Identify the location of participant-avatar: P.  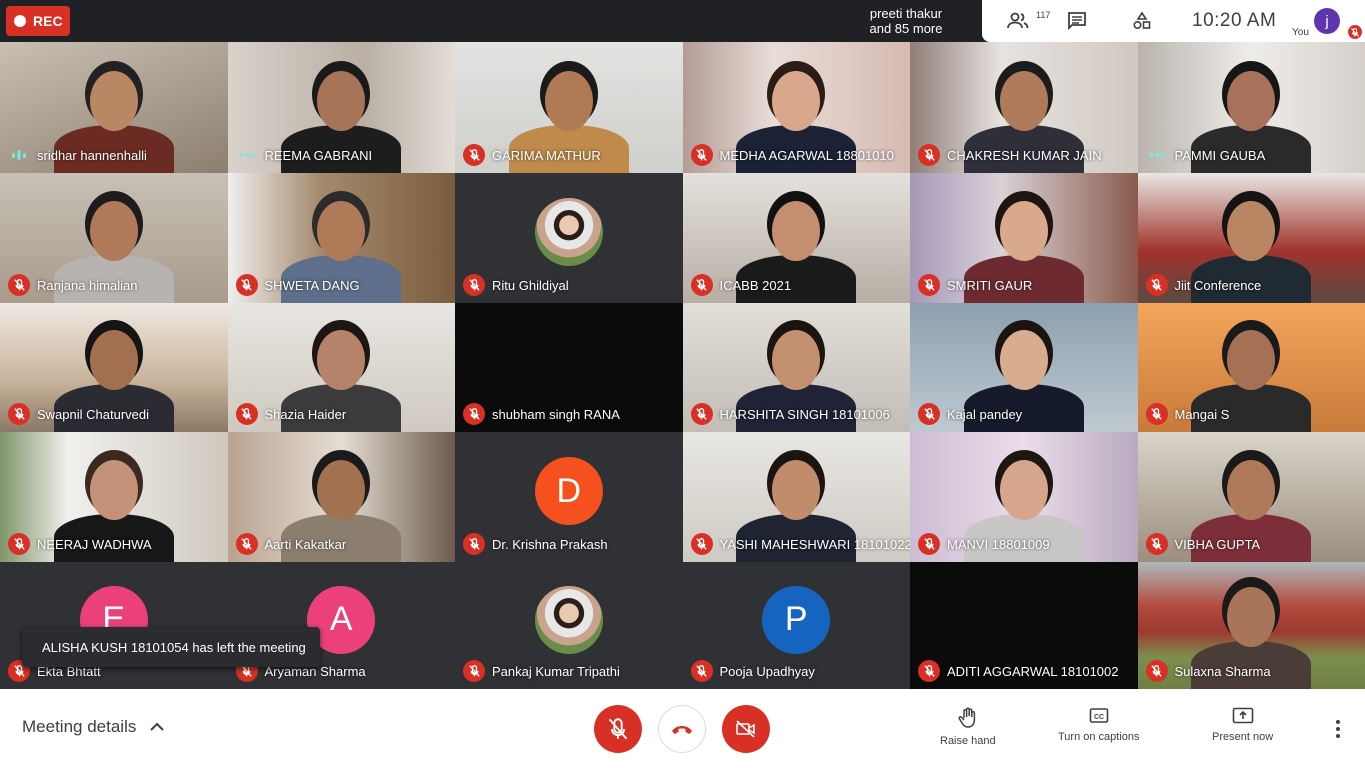
(796, 619).